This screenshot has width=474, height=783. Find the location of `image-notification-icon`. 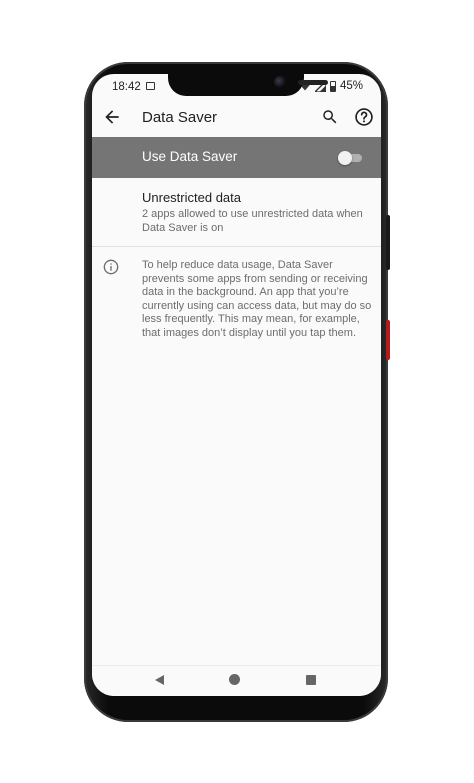

image-notification-icon is located at coordinates (150, 86).